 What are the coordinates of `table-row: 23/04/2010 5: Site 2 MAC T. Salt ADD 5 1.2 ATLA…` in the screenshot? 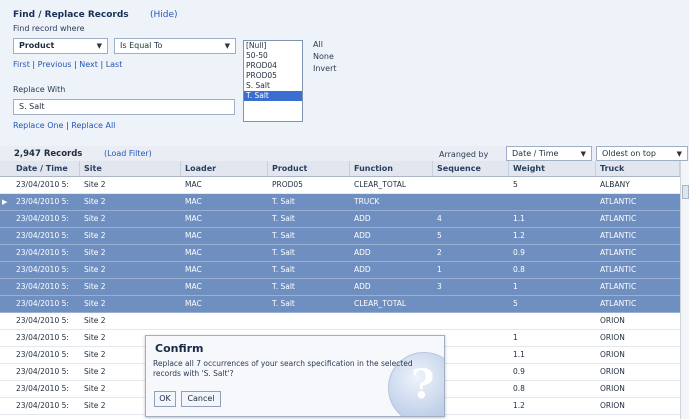 It's located at (340, 236).